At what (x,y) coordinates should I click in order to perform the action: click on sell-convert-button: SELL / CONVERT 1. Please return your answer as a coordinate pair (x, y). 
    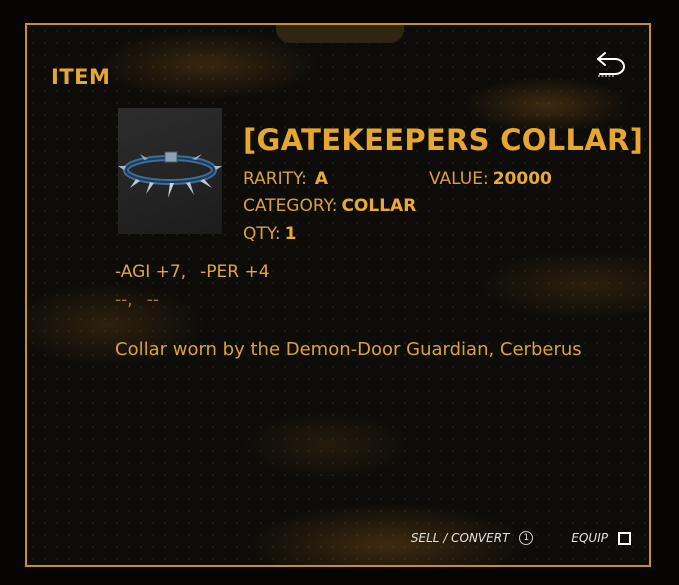
    Looking at the image, I should click on (472, 538).